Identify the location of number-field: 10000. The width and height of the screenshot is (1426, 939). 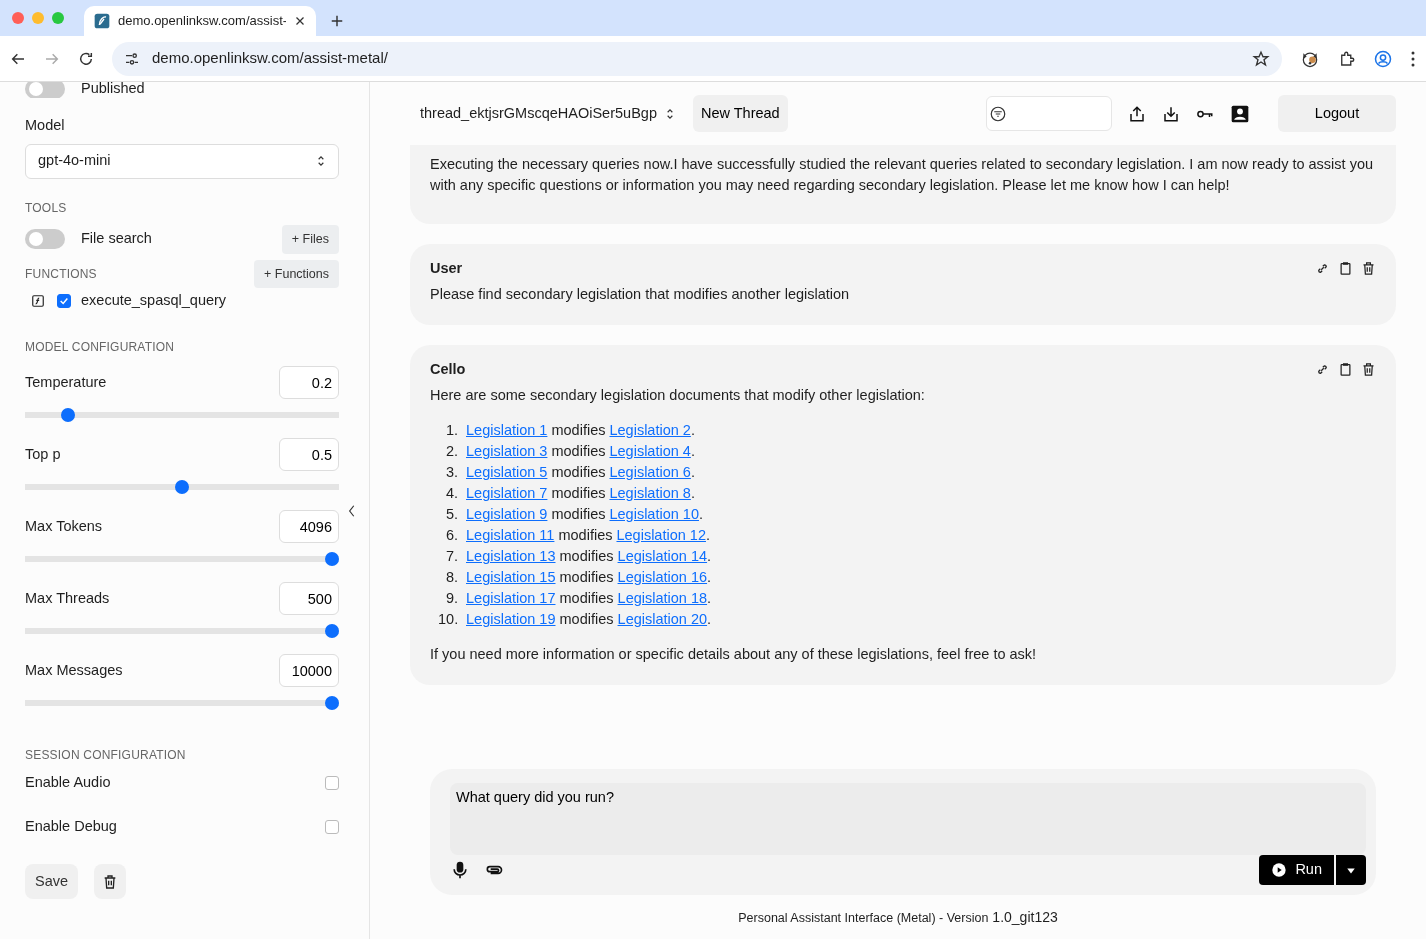
(309, 670).